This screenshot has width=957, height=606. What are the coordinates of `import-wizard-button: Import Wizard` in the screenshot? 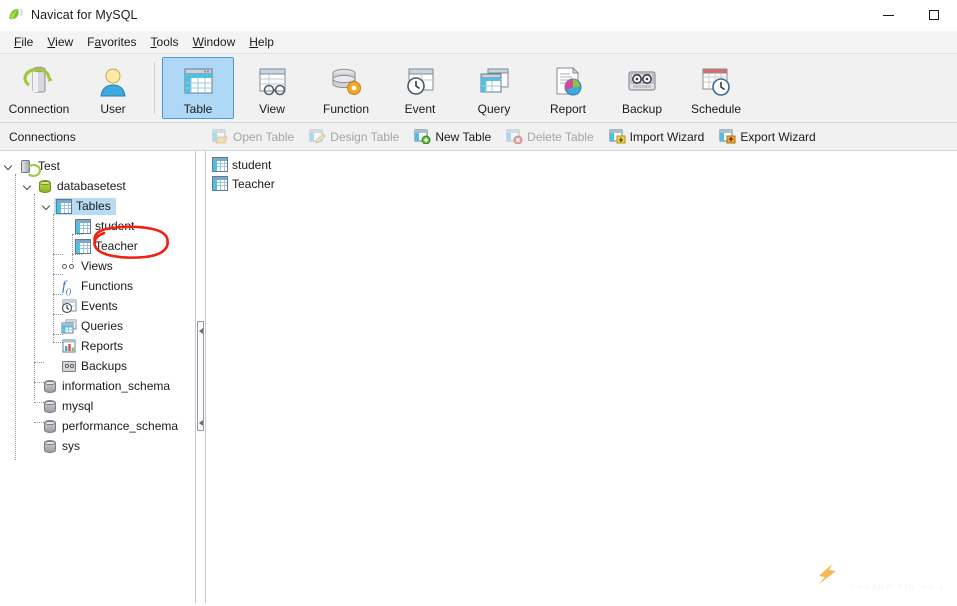 It's located at (658, 136).